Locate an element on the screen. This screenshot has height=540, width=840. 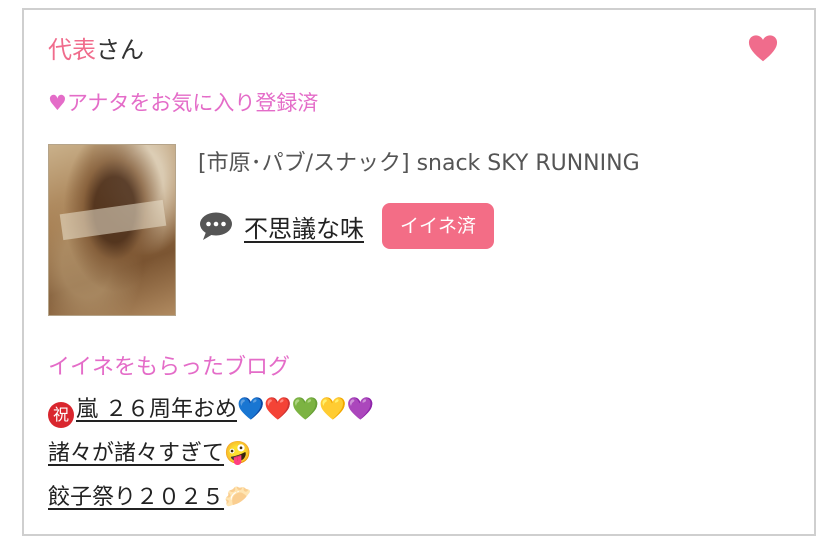
like-button: イイネ済 is located at coordinates (438, 226).